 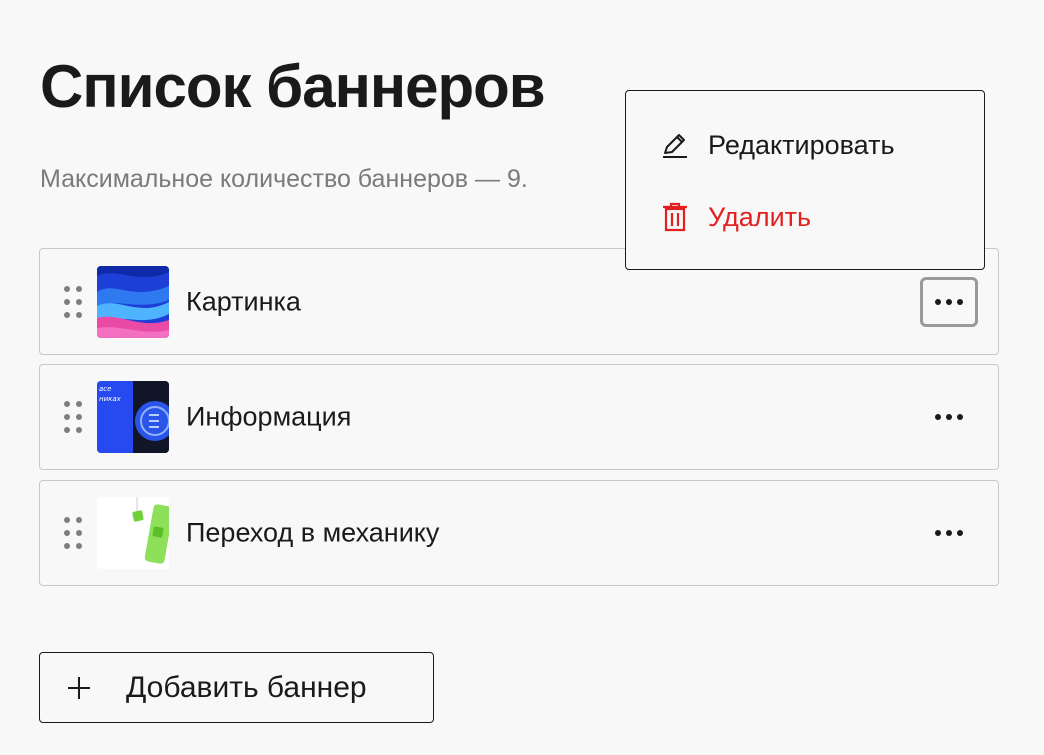 I want to click on banner-title: Картинка, so click(x=243, y=301).